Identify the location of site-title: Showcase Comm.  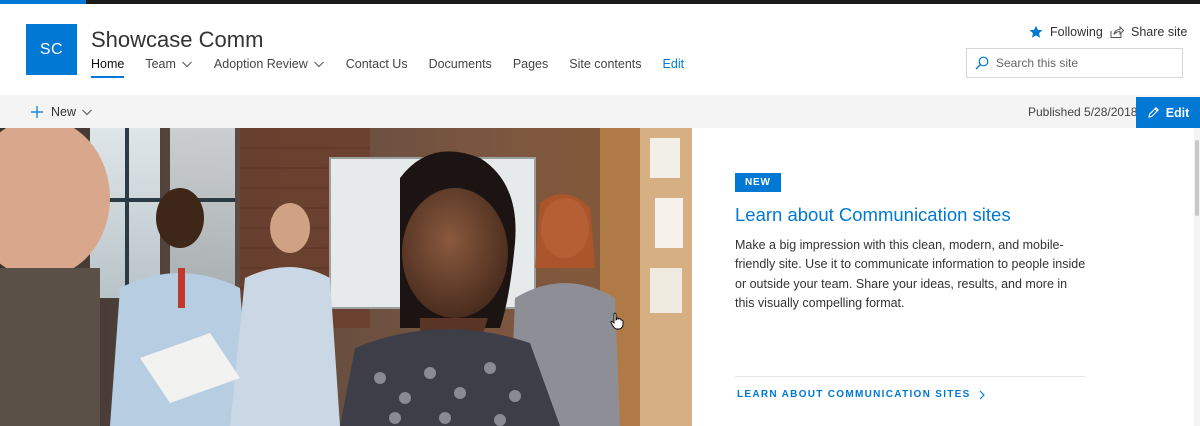
(177, 40).